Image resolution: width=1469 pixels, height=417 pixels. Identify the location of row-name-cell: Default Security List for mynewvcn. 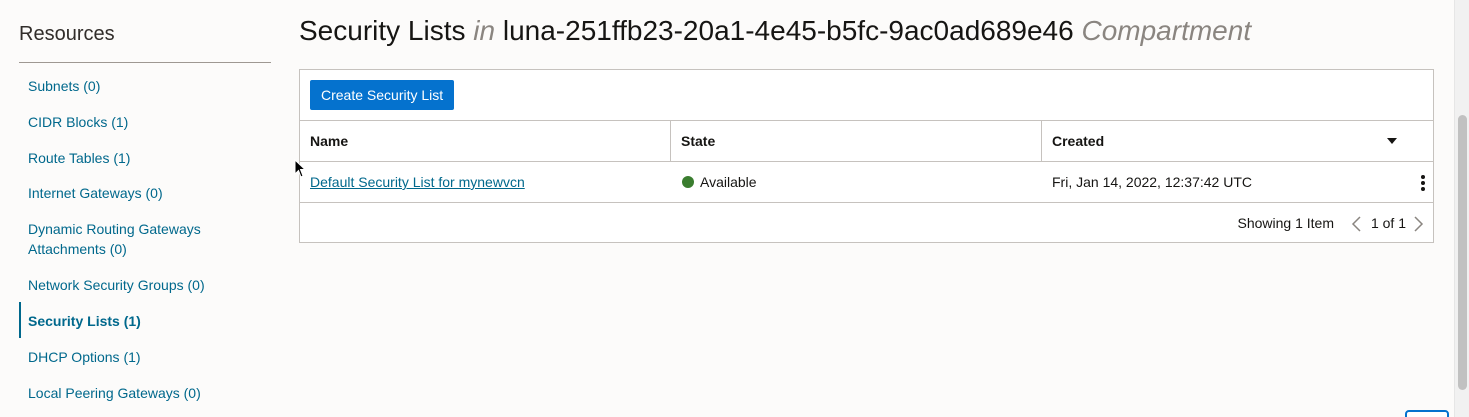
(417, 182).